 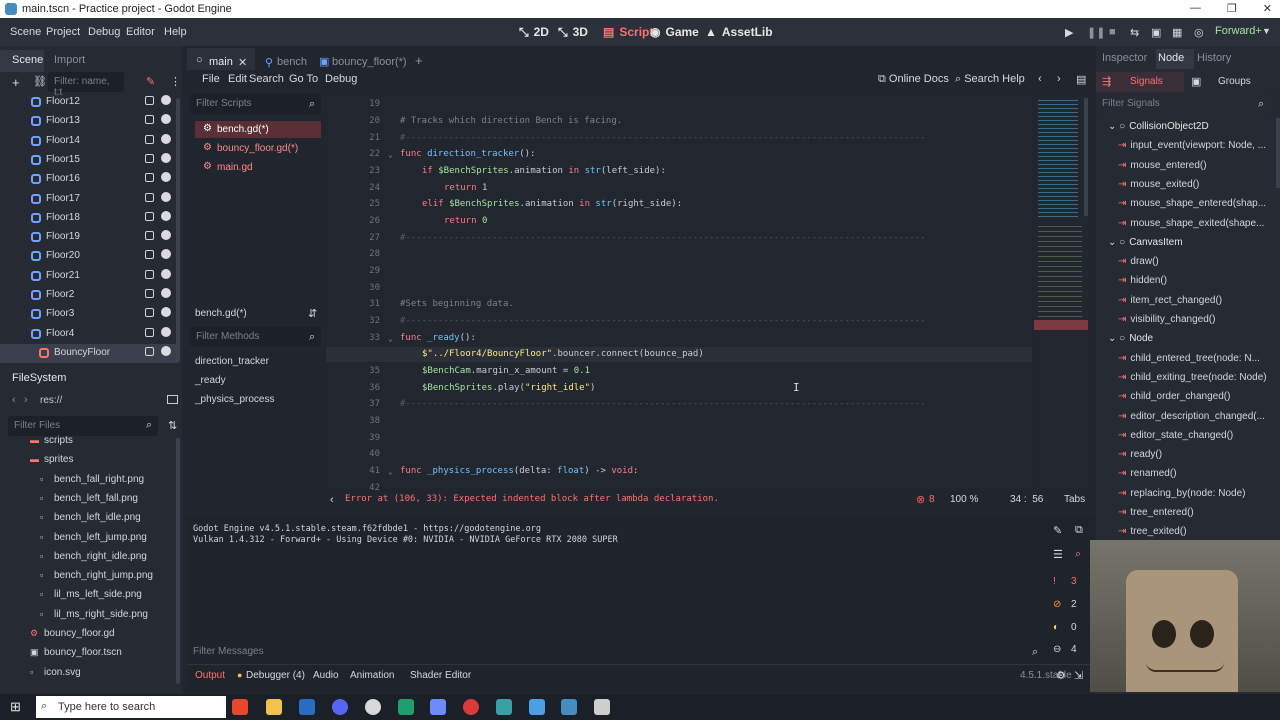 What do you see at coordinates (242, 62) in the screenshot?
I see `close-tab-icon: ✕` at bounding box center [242, 62].